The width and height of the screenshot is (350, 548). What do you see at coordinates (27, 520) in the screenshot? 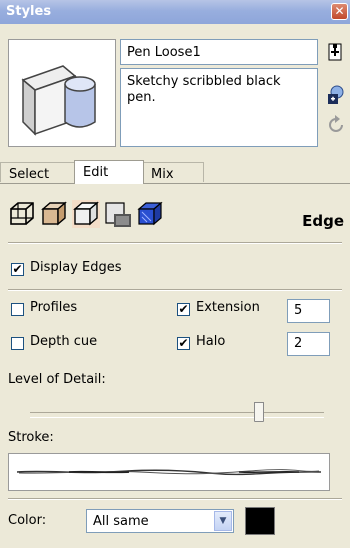
I see `color-label: Color:` at bounding box center [27, 520].